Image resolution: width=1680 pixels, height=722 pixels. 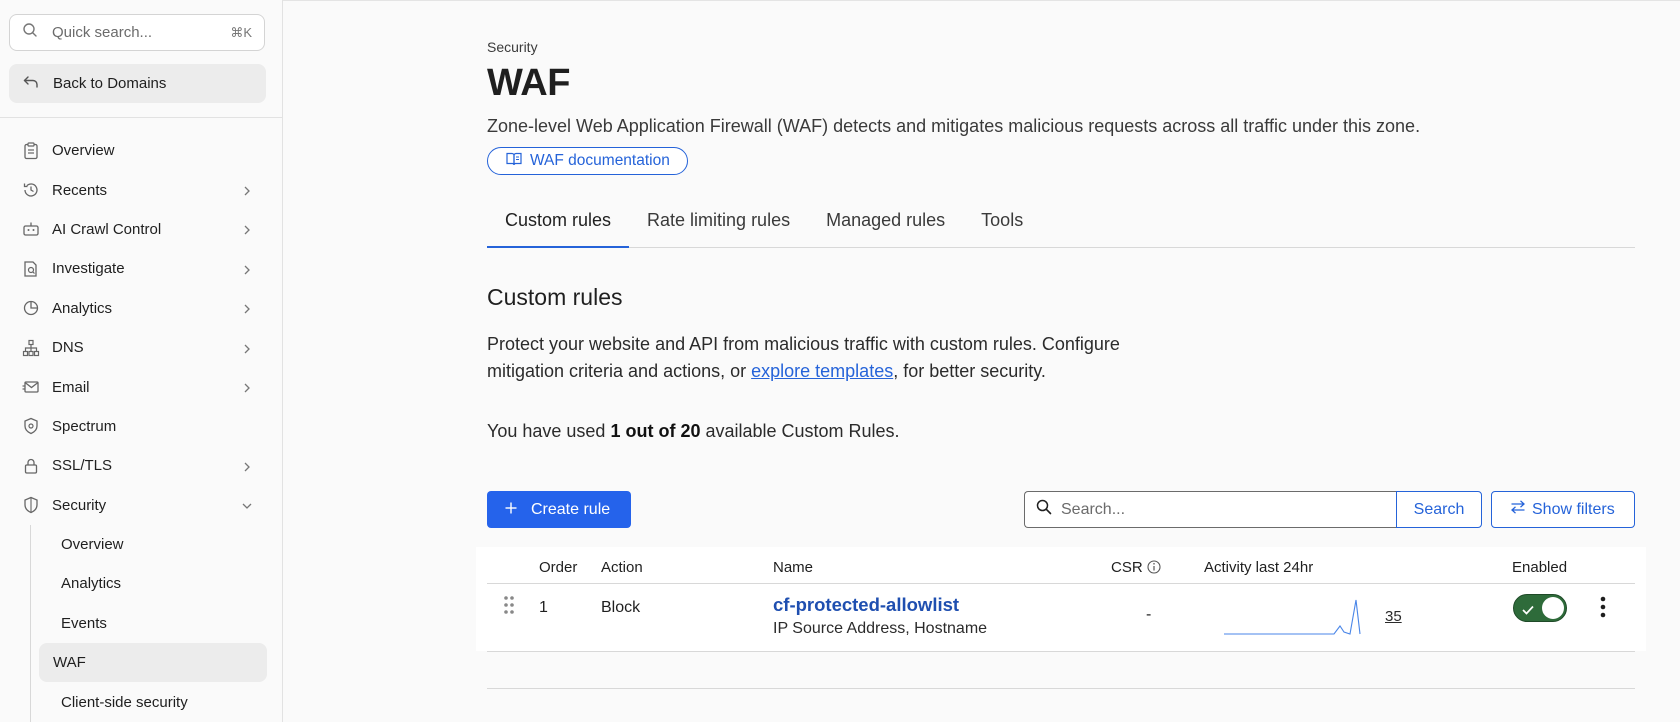 What do you see at coordinates (555, 297) in the screenshot?
I see `section-title: Custom rules` at bounding box center [555, 297].